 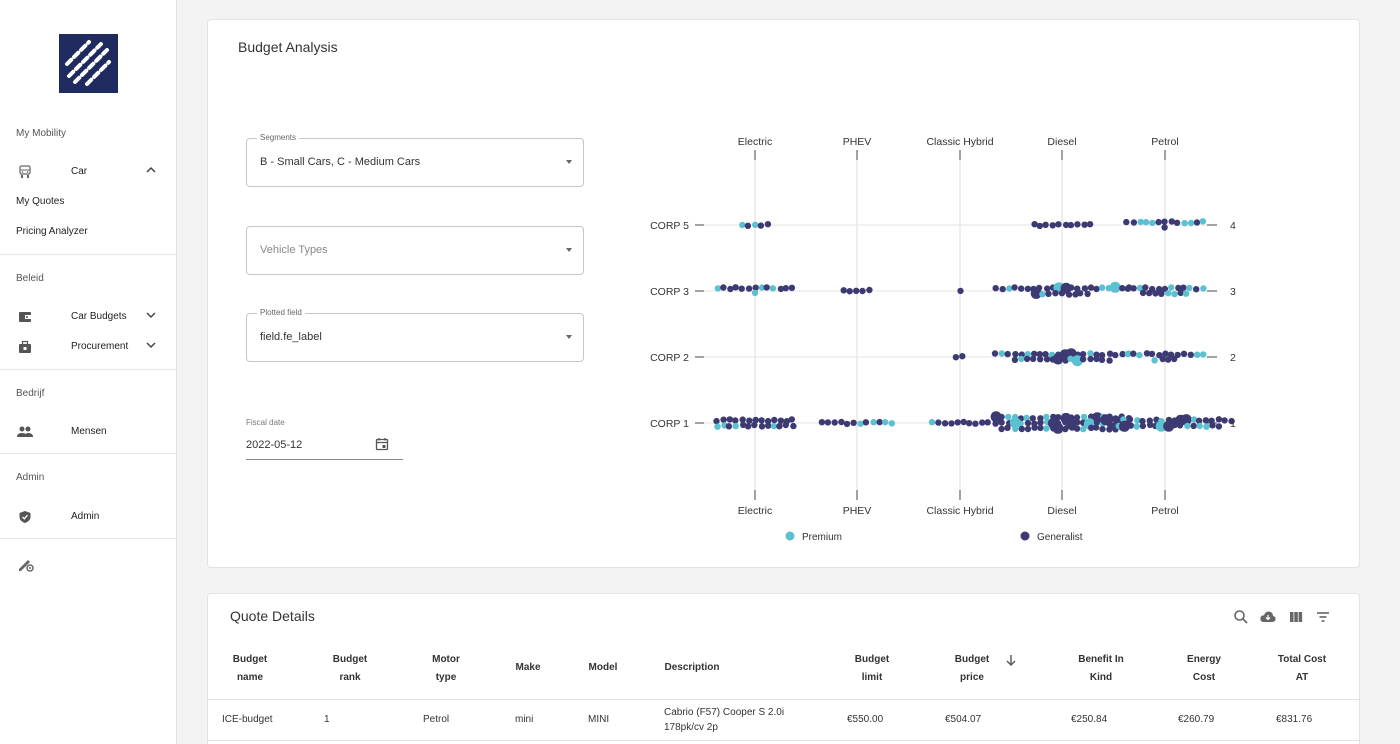 I want to click on sidebar-item-label: Car Budgets, so click(x=99, y=316).